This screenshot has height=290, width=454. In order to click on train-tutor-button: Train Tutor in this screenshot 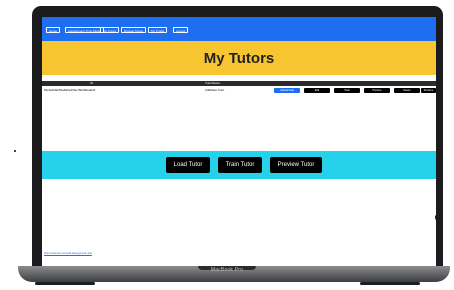, I will do `click(240, 165)`.